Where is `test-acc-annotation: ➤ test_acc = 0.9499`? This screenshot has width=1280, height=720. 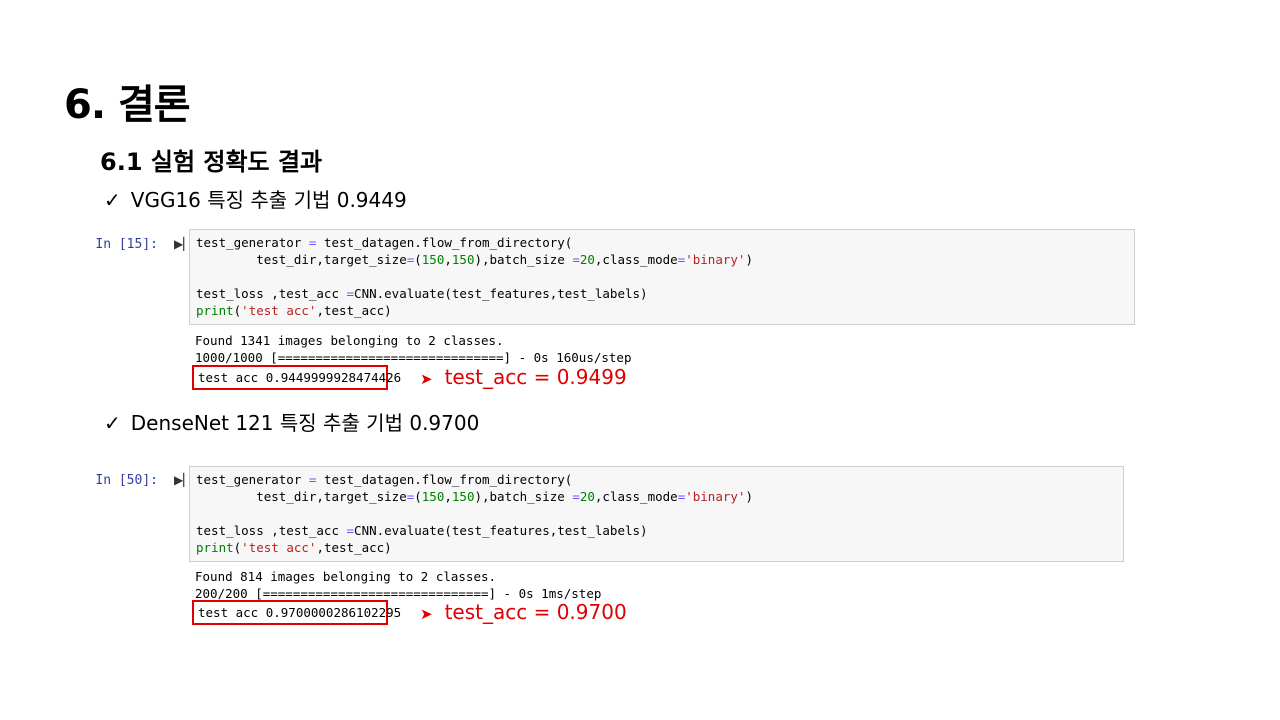 test-acc-annotation: ➤ test_acc = 0.9499 is located at coordinates (523, 377).